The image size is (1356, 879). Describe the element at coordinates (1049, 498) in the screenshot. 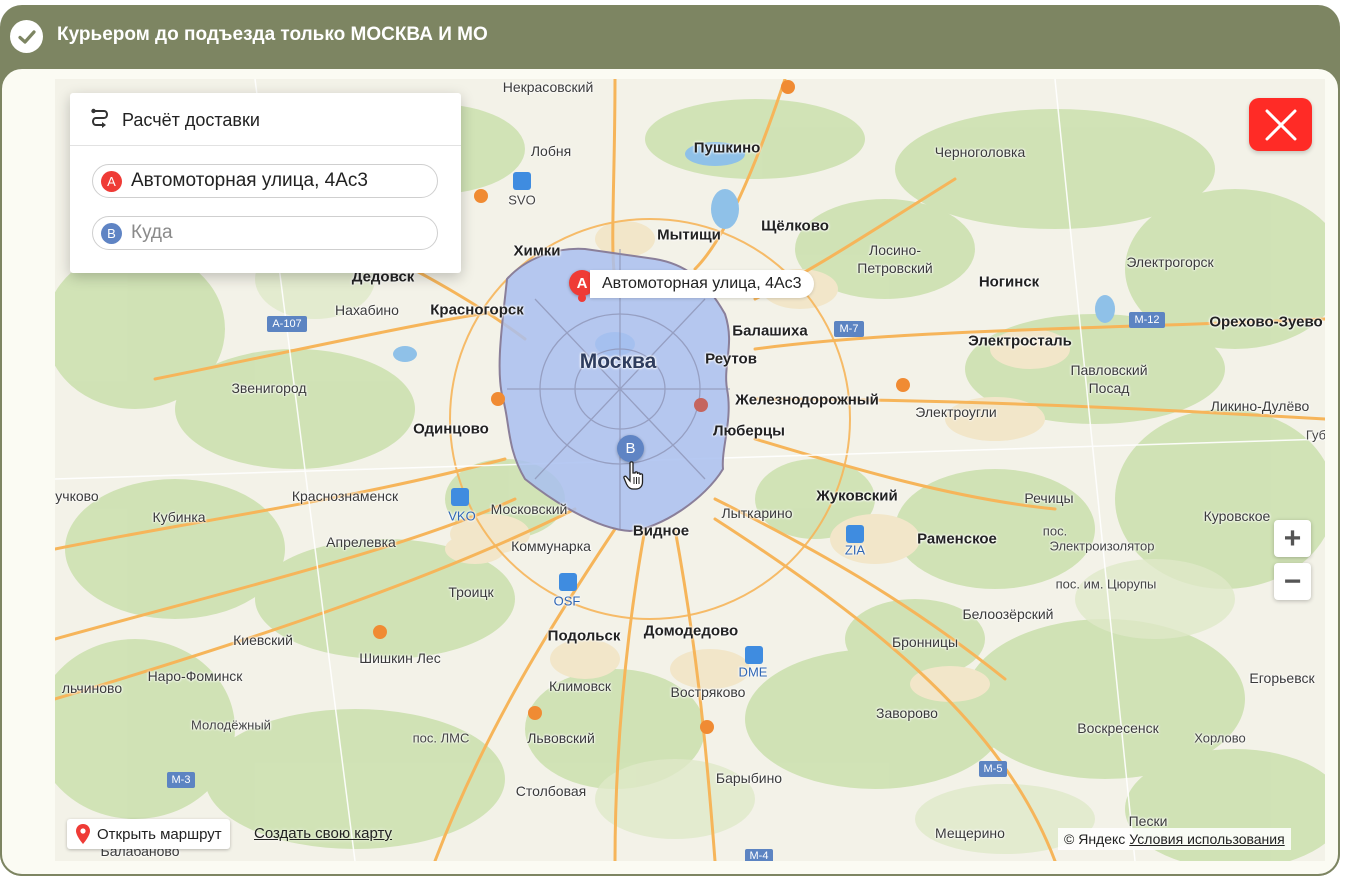

I see `label-rechitsy: Речицы` at that location.